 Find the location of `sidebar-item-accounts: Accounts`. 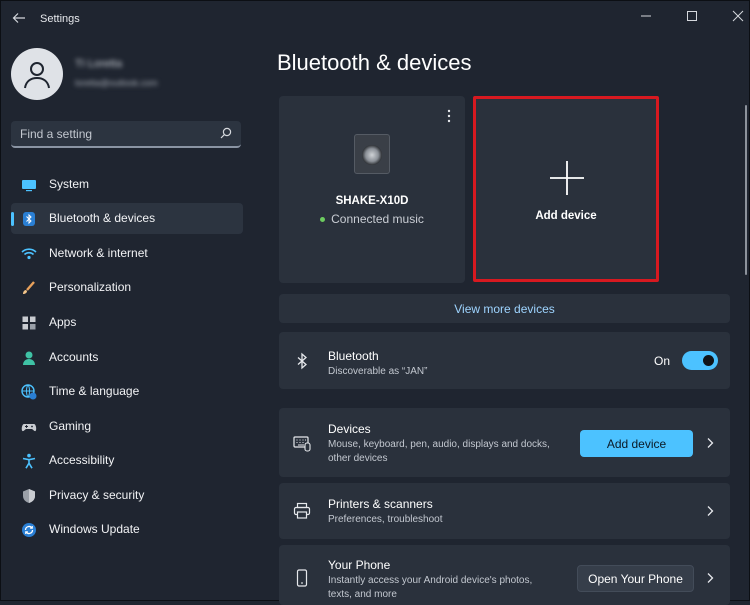

sidebar-item-accounts: Accounts is located at coordinates (127, 357).